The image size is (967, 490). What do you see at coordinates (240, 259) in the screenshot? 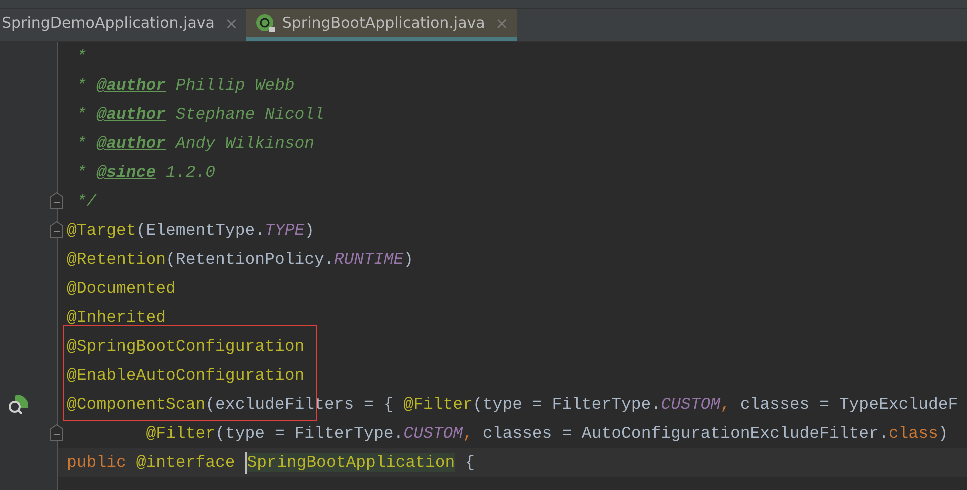
I see `code-line: @Retention(RetentionPolicy.RUNTIME)` at bounding box center [240, 259].